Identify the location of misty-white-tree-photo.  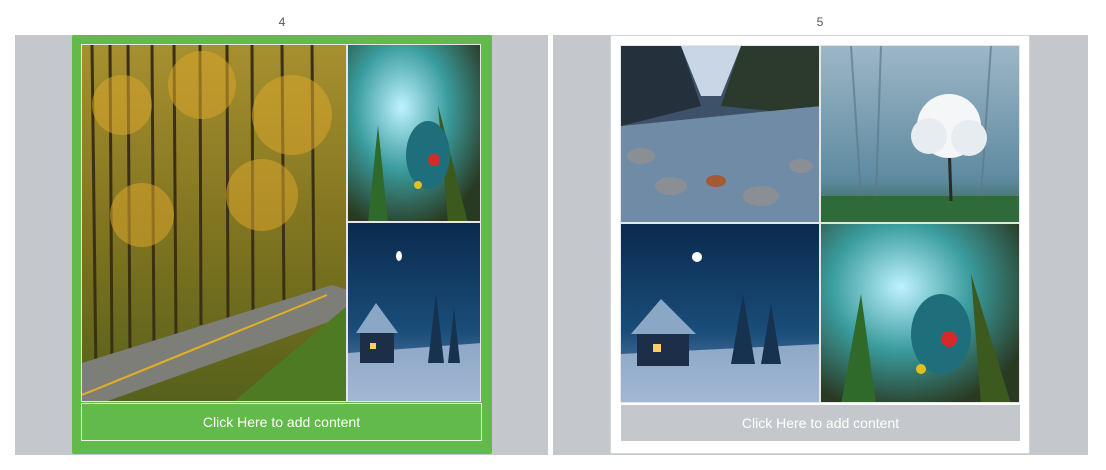
(920, 134).